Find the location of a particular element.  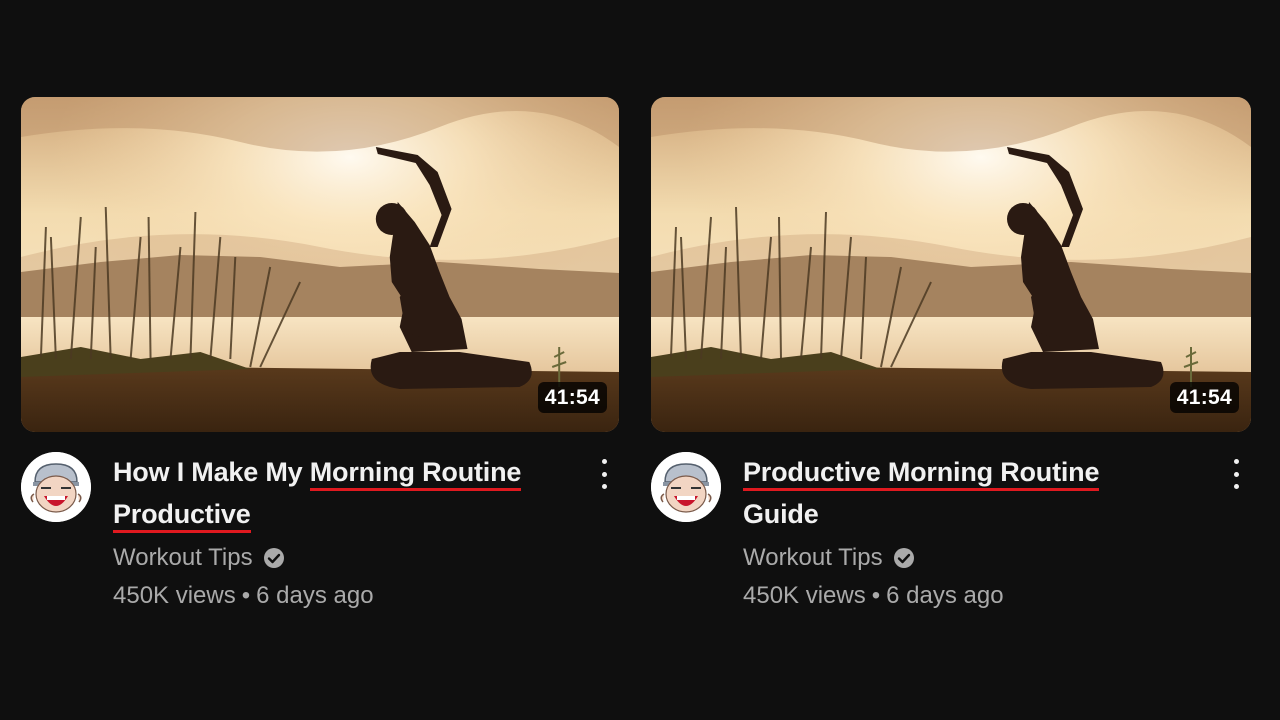

video-title: Productive Morning Routine Guide is located at coordinates (997, 493).